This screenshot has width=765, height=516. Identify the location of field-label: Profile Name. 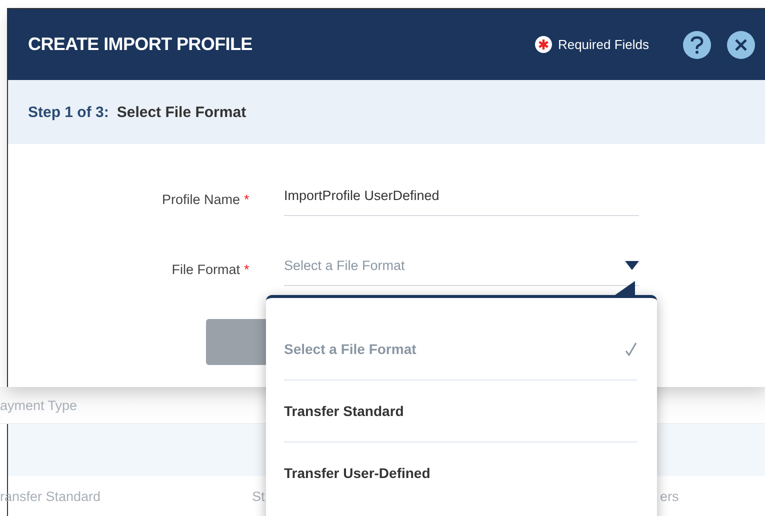
(200, 199).